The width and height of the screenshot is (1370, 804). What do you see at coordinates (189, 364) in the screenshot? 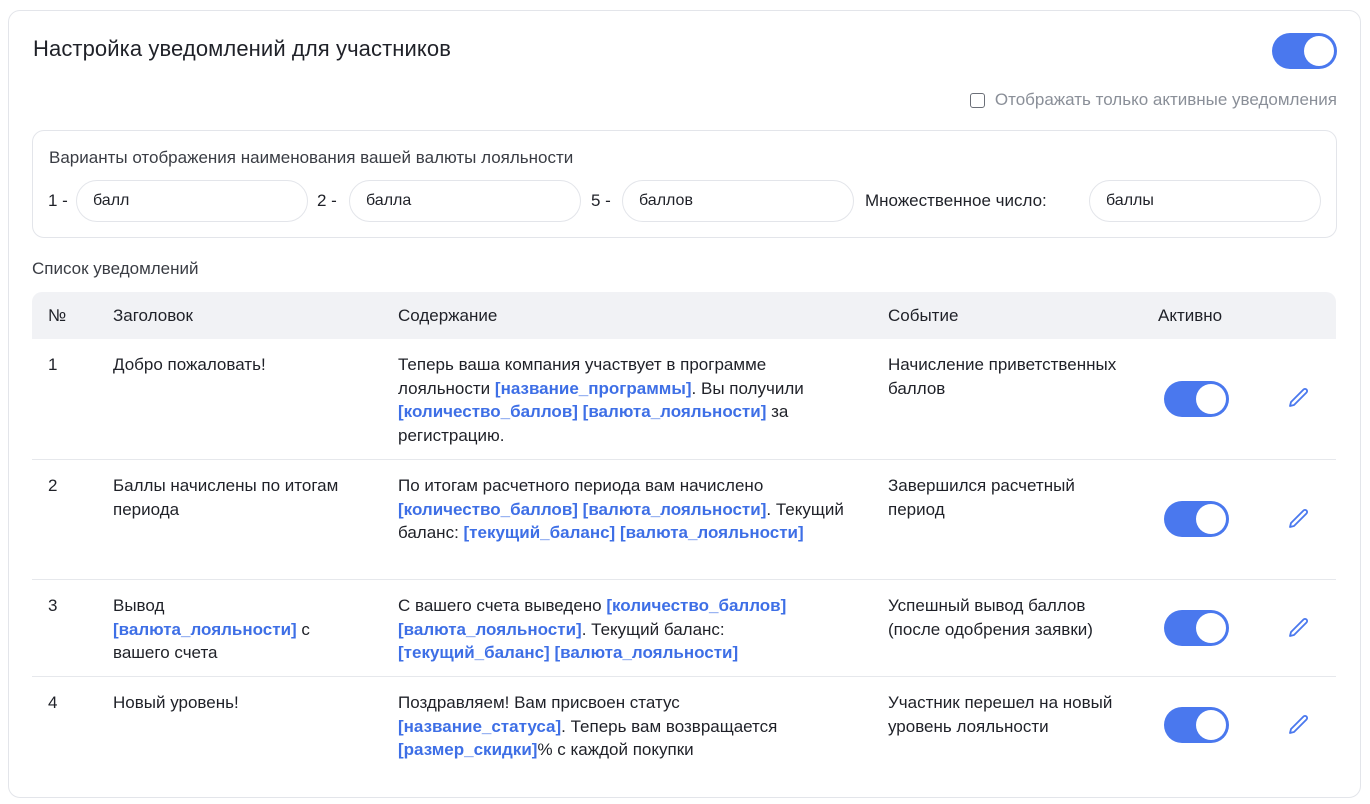
I see `row-title: Добро пожаловать!` at bounding box center [189, 364].